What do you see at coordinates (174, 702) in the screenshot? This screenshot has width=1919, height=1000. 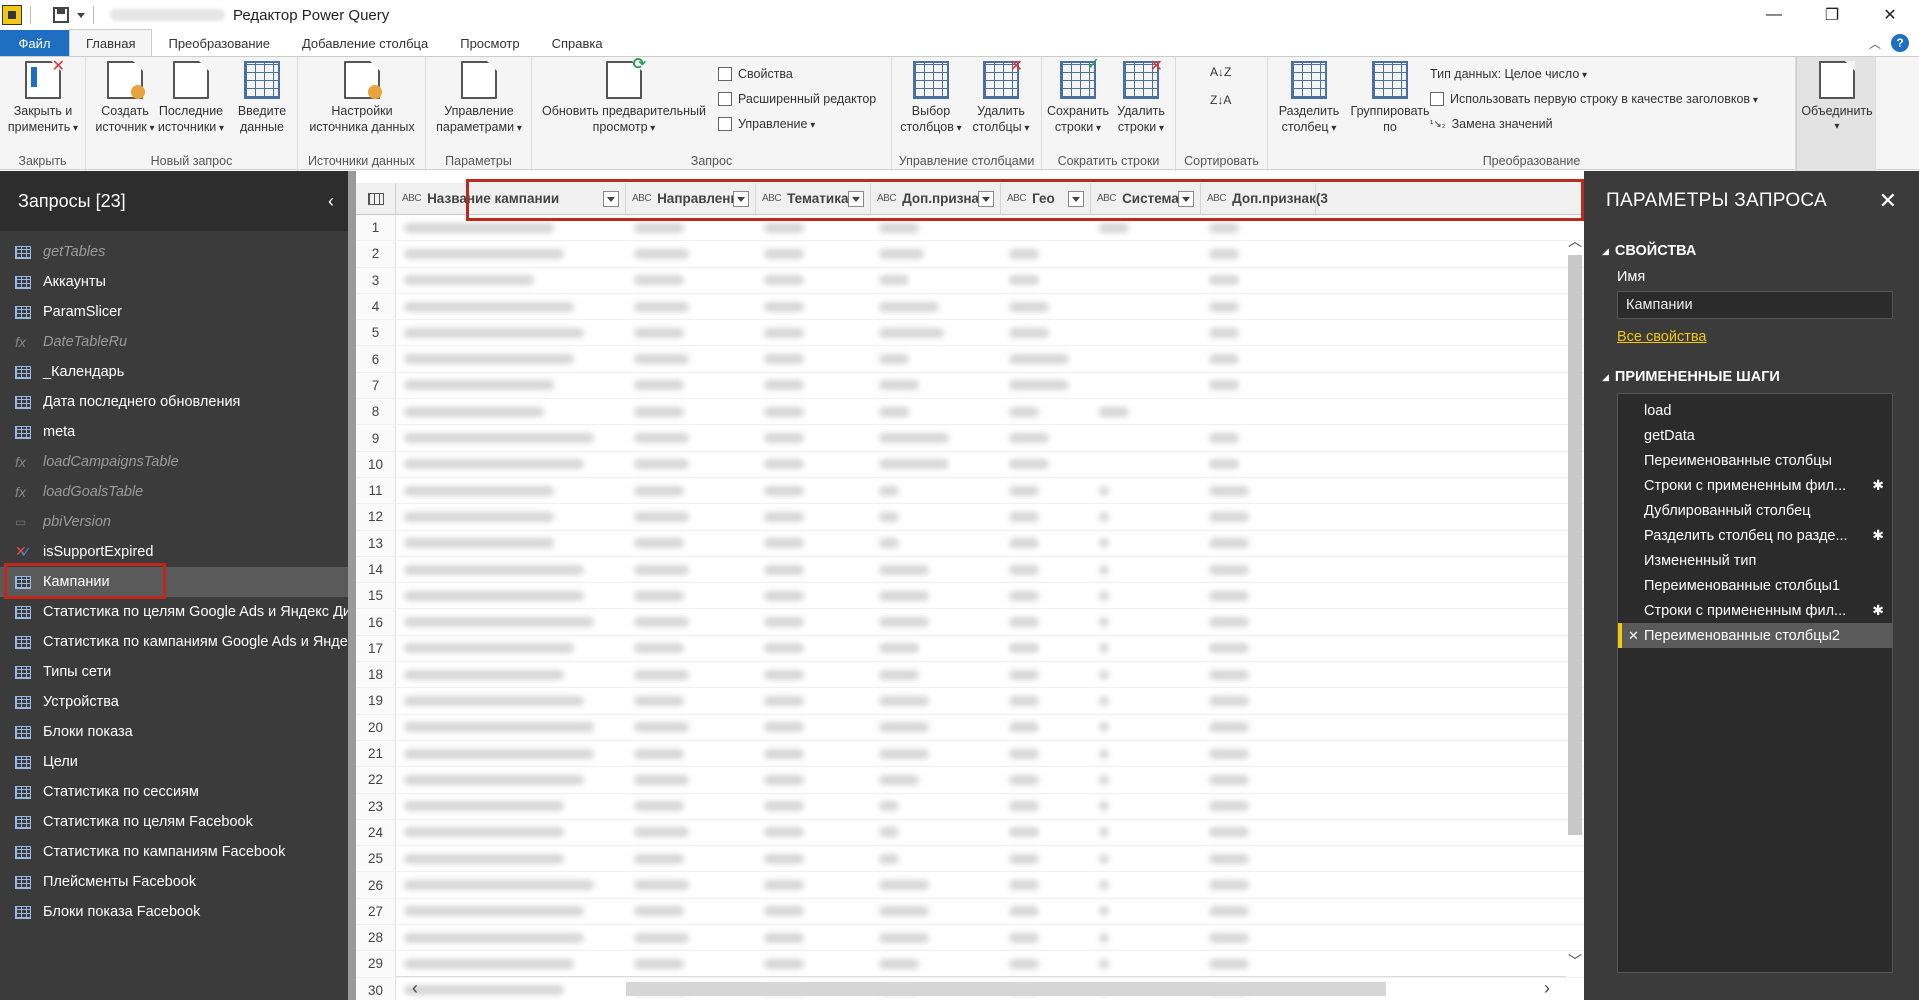 I see `query-item: Устройства` at bounding box center [174, 702].